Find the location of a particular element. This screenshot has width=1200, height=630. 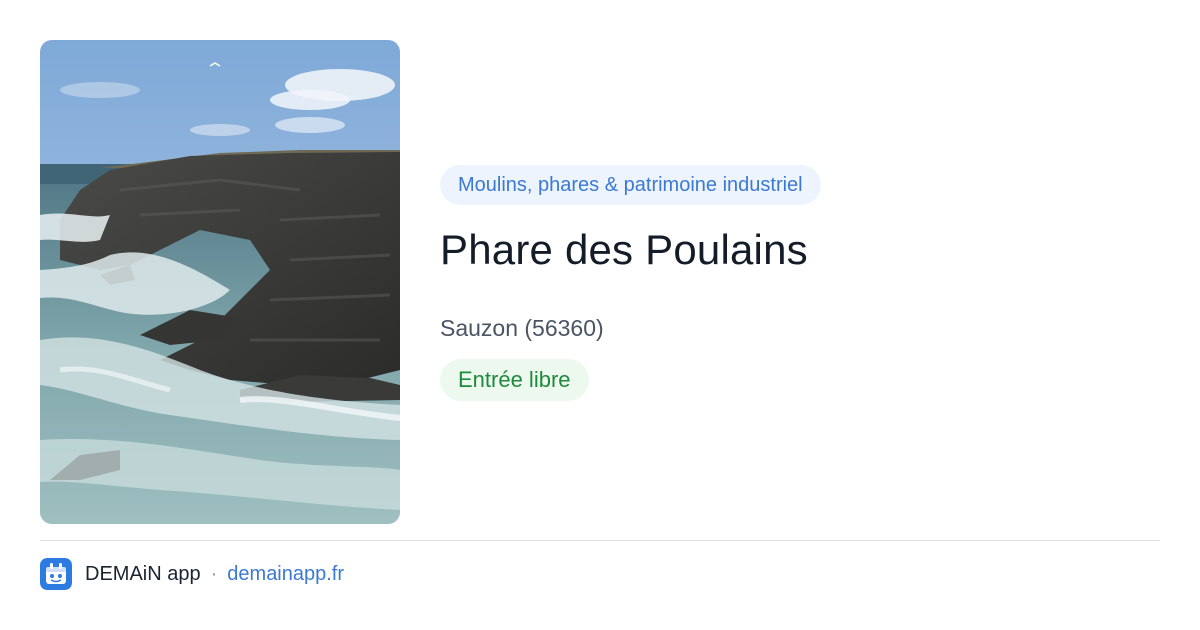

place-location: Sauzon (56360) is located at coordinates (522, 328).